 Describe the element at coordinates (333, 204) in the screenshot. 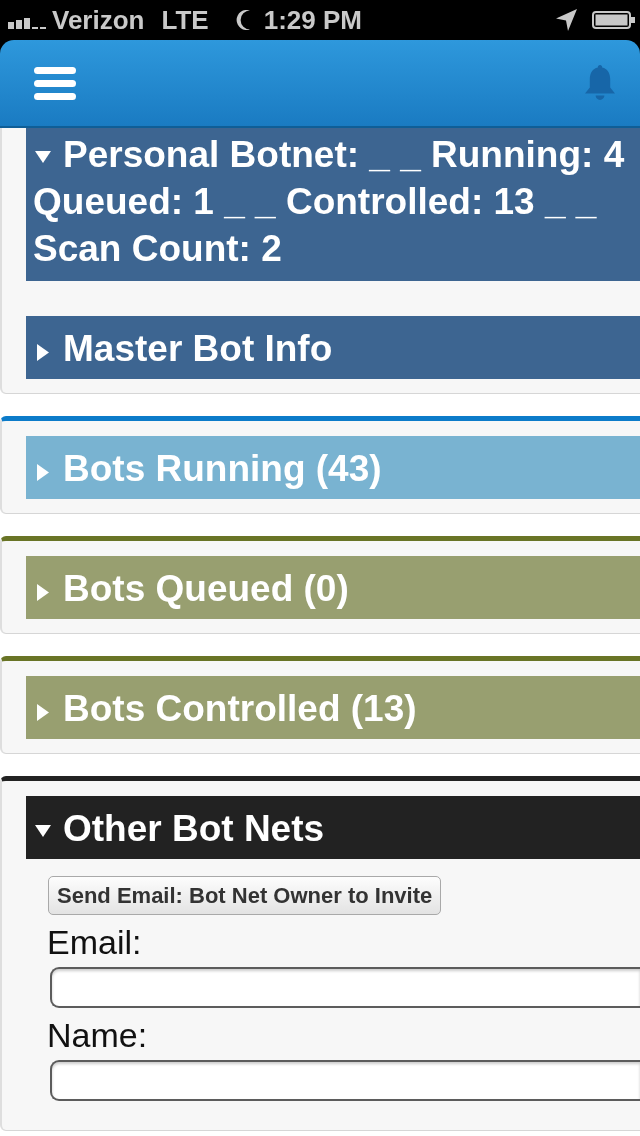

I see `collapsible-header: Personal Botnet: _ _ Running: 4 Queued: 1 _ _ Controlled: 13 _ _ Scan Count: 2` at that location.